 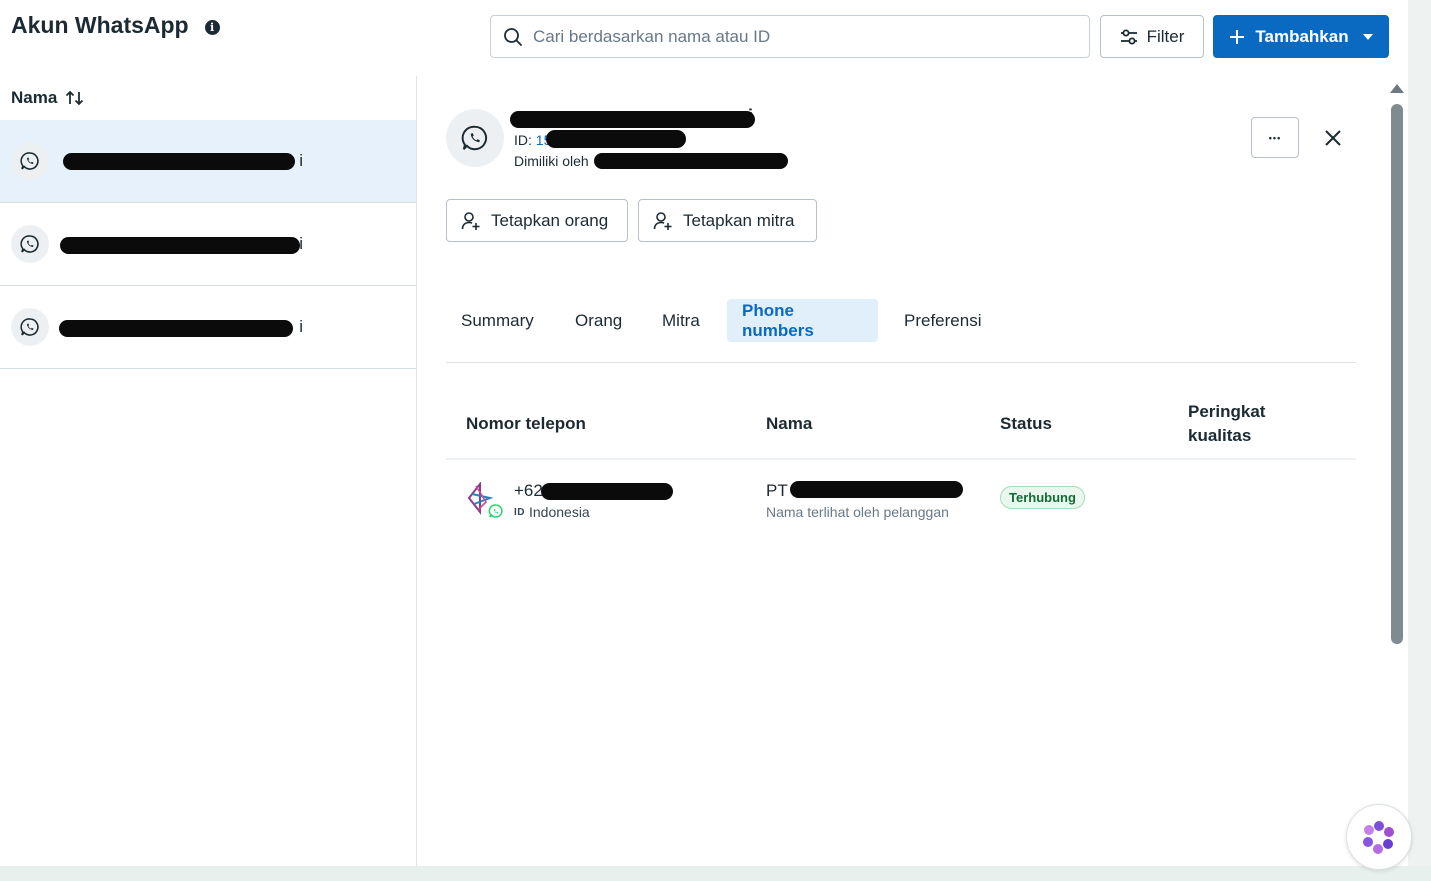 What do you see at coordinates (1367, 36) in the screenshot?
I see `chevron-down-icon` at bounding box center [1367, 36].